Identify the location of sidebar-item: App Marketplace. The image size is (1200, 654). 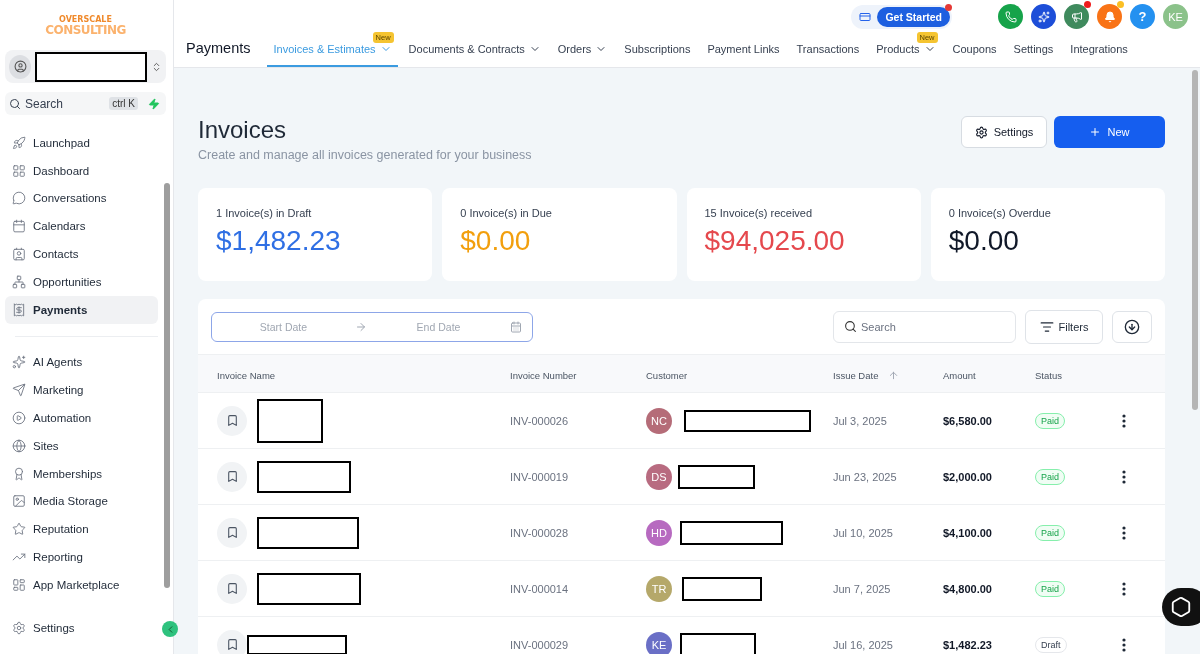
(81, 584).